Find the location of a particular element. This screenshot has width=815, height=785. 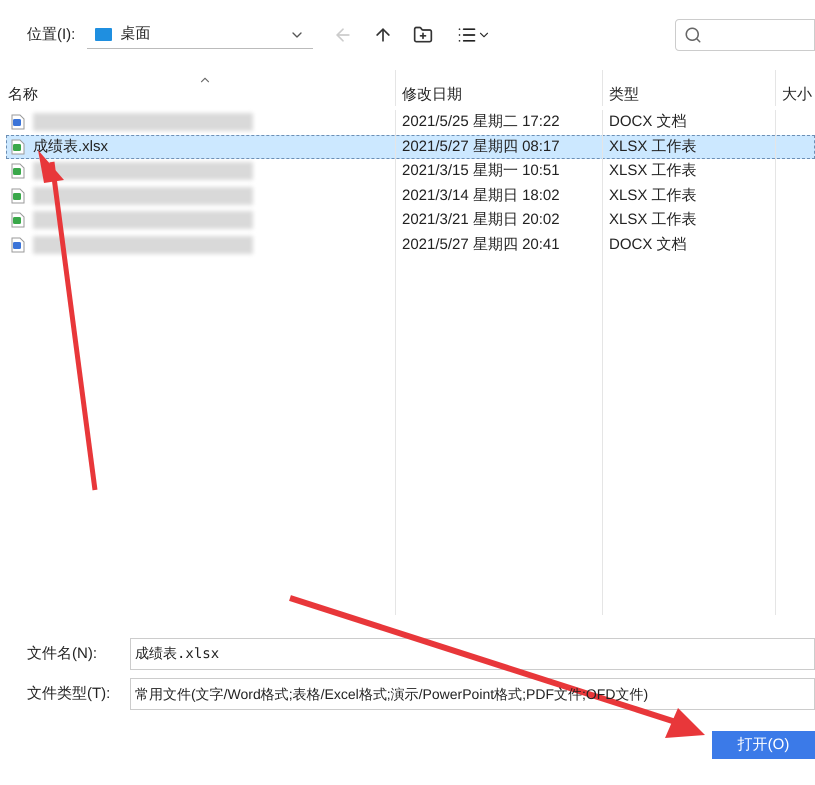

column-header: 大小 is located at coordinates (795, 88).